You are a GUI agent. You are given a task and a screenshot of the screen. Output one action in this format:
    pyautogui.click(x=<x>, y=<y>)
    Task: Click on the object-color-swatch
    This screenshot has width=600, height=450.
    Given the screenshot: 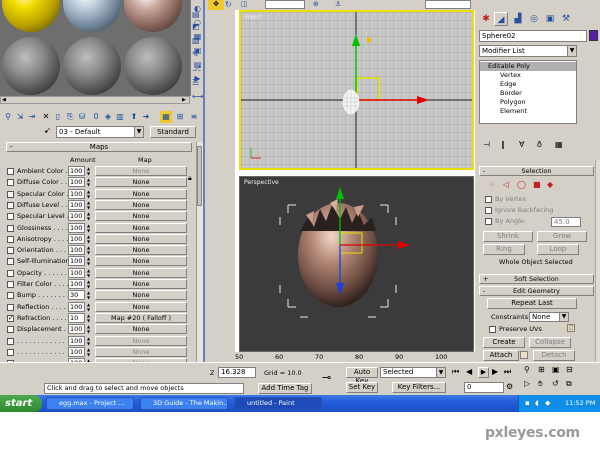 What is the action you would take?
    pyautogui.click(x=593, y=35)
    